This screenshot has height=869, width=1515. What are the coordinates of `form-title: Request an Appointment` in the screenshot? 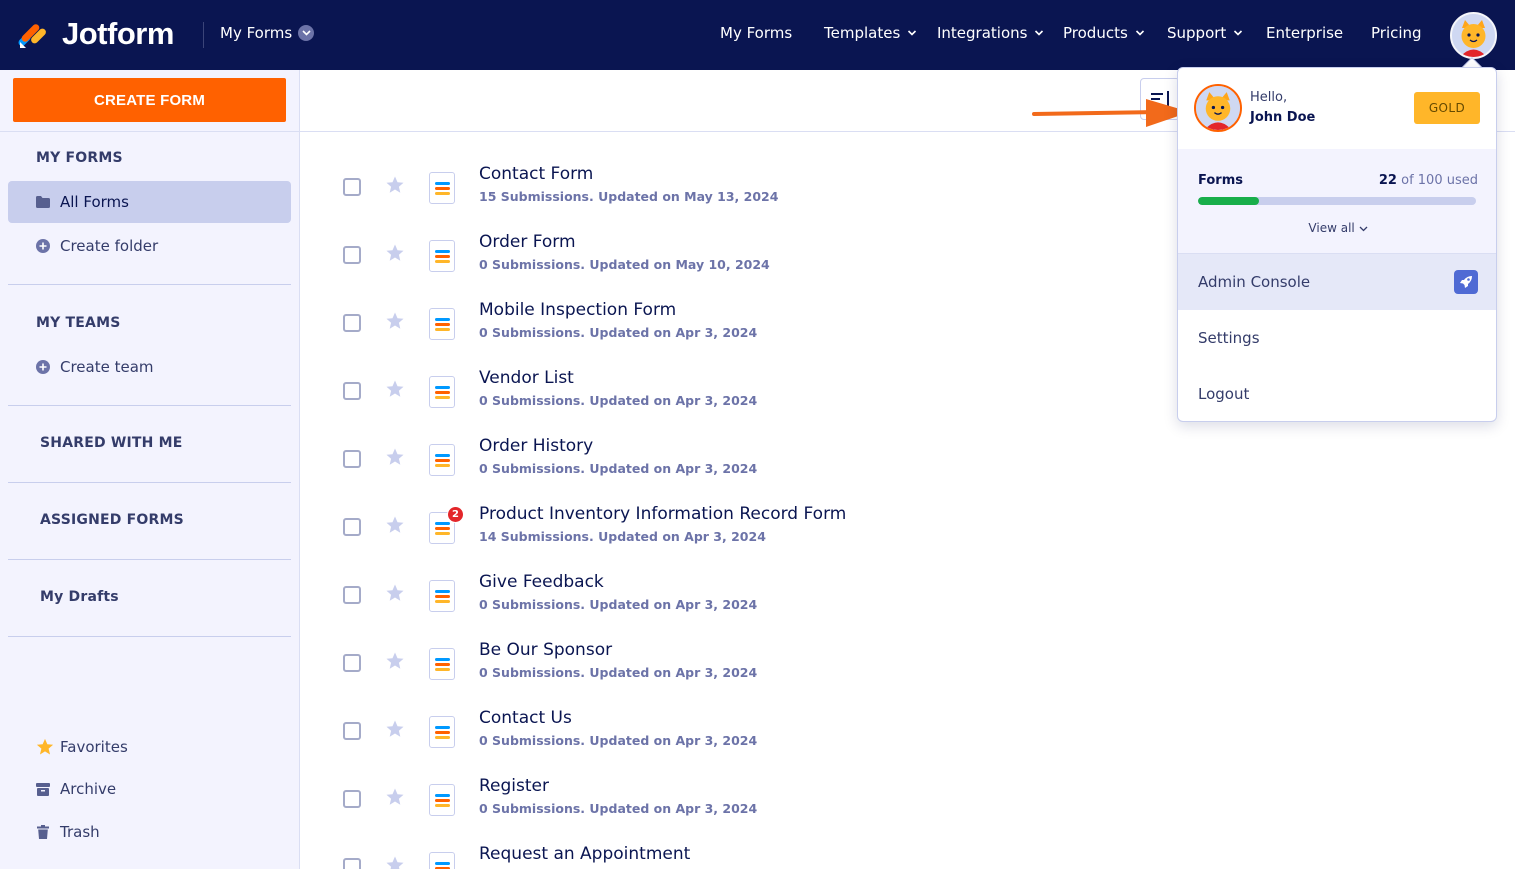 It's located at (584, 854).